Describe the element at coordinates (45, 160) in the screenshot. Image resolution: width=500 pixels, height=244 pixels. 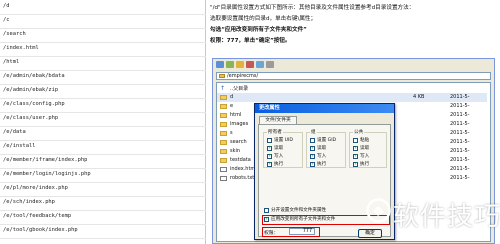
I see `path-text: /e/member/iframe/index.php` at that location.